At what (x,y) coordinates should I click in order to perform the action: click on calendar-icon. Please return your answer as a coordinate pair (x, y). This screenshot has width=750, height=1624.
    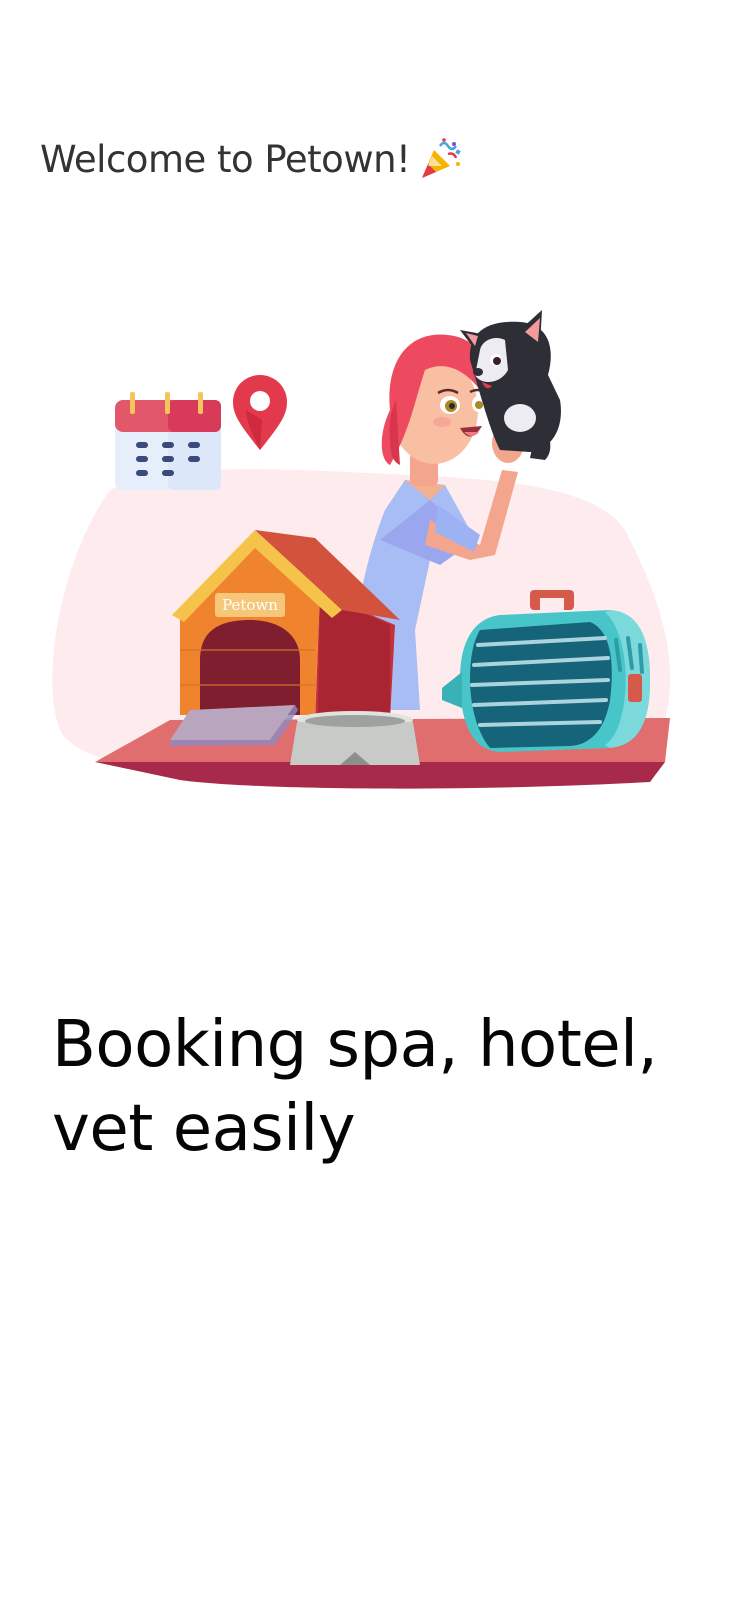
    Looking at the image, I should click on (168, 441).